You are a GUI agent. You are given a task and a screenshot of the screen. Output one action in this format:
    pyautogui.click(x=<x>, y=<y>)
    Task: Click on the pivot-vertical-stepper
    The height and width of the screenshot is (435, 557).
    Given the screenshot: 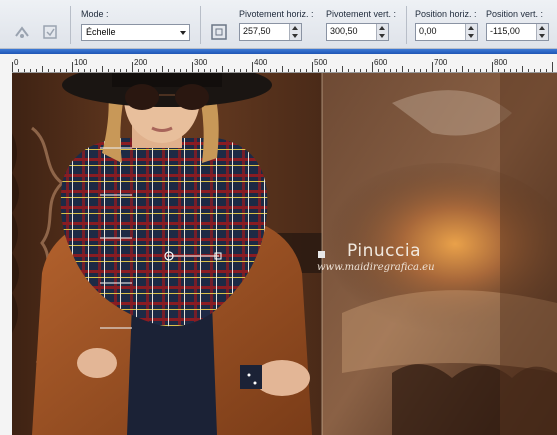 What is the action you would take?
    pyautogui.click(x=382, y=32)
    